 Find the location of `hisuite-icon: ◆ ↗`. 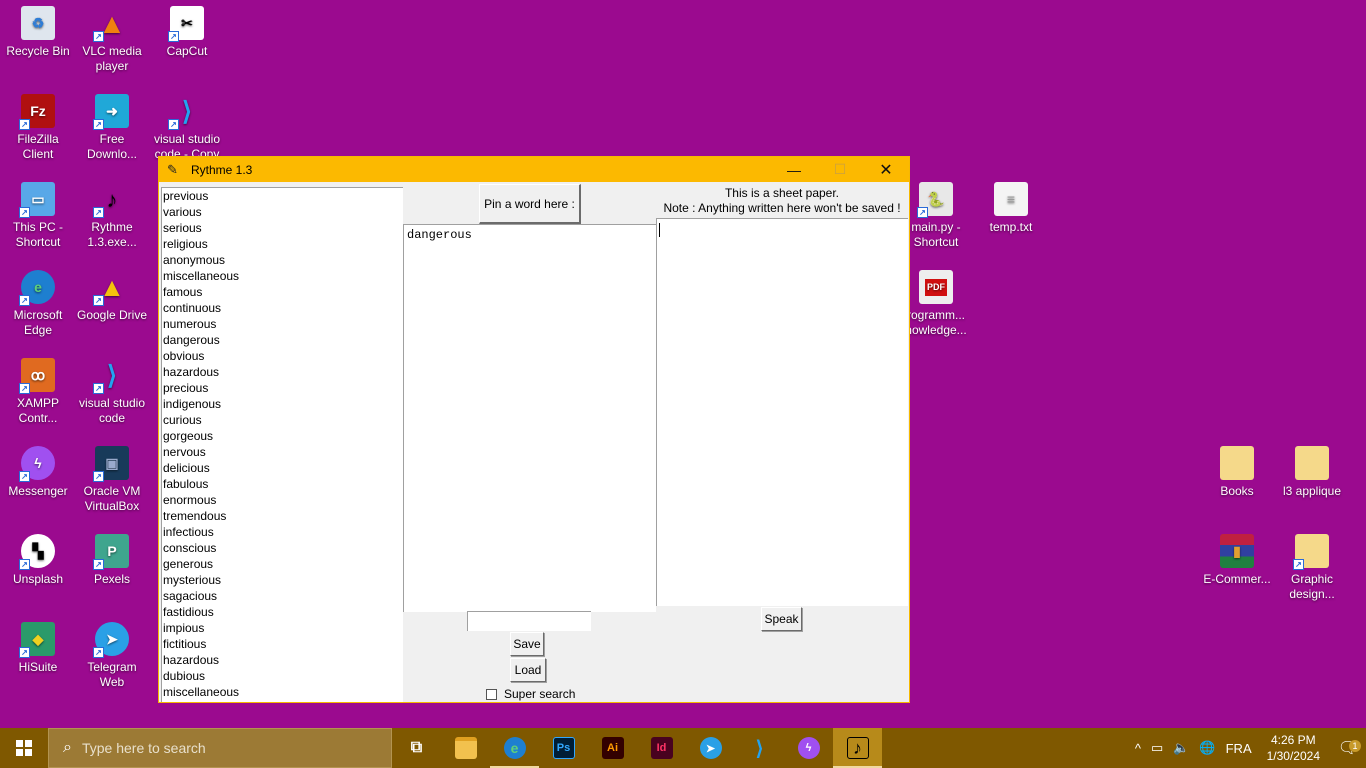

hisuite-icon: ◆ ↗ is located at coordinates (37, 640).